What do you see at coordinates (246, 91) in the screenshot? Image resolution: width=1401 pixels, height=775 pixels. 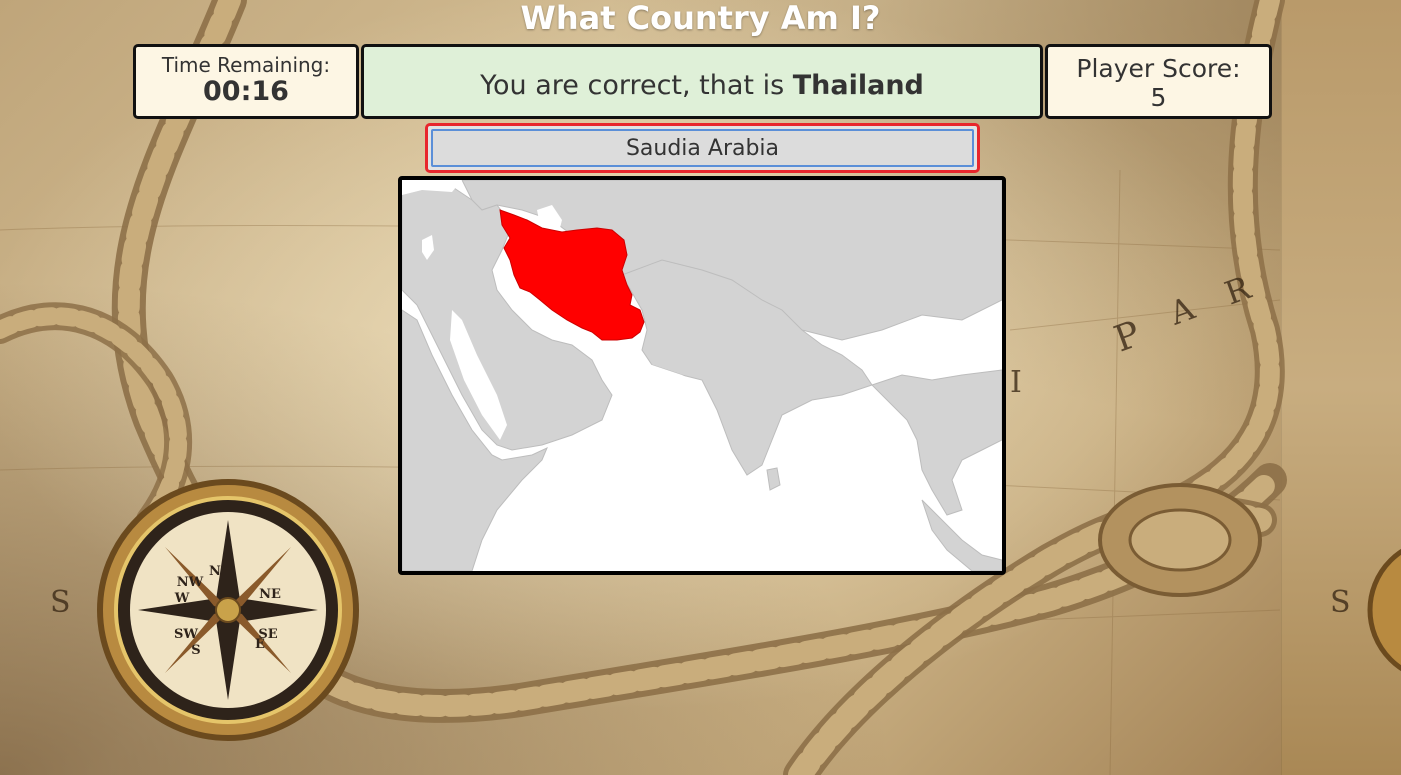 I see `timer-value: 00:16` at bounding box center [246, 91].